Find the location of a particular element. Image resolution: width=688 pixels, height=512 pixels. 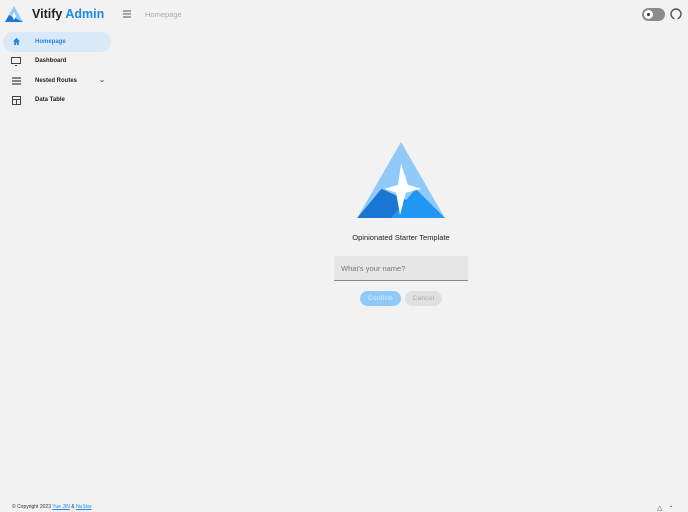

confirm-button: Confirm is located at coordinates (380, 298).